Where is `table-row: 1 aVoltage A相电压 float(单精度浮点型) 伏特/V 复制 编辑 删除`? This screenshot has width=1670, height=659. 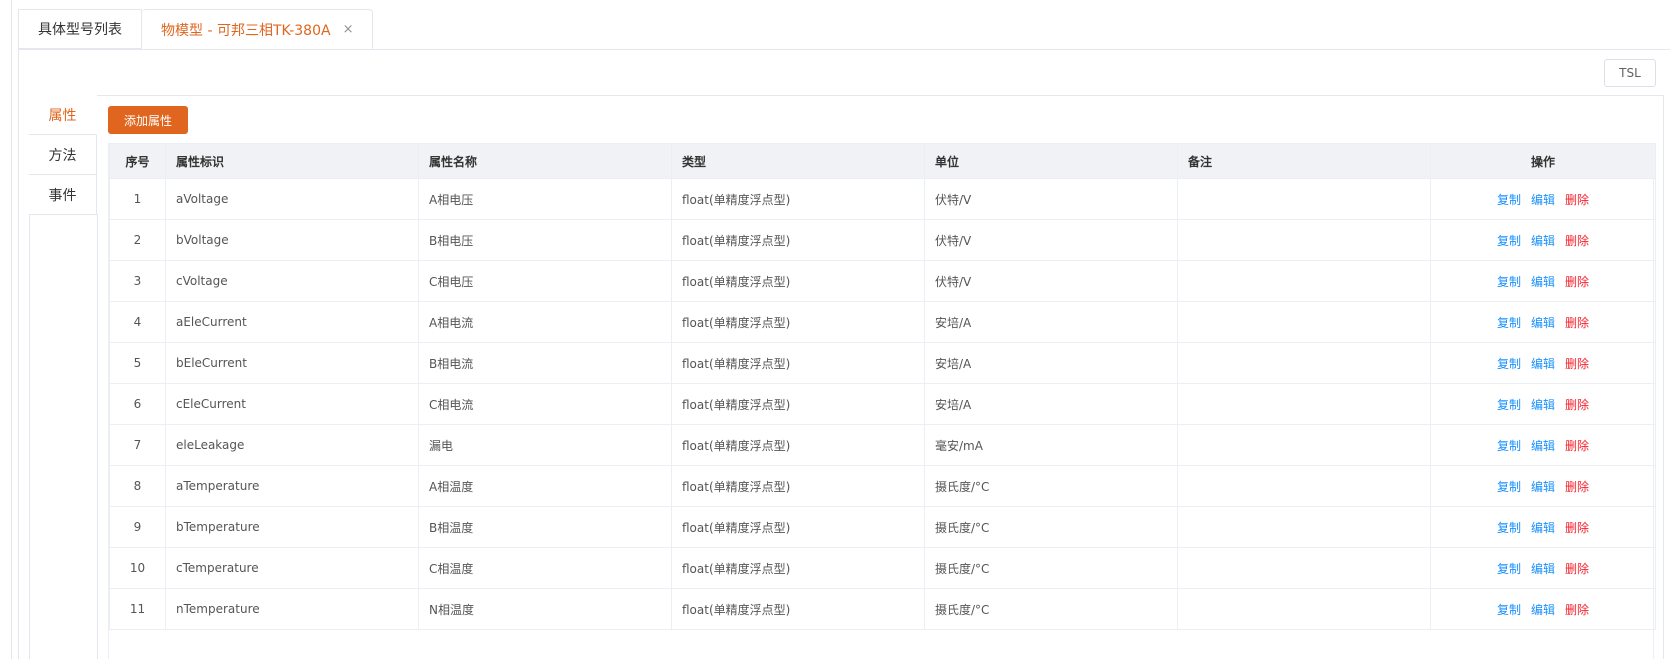
table-row: 1 aVoltage A相电压 float(单精度浮点型) 伏特/V 复制 编辑 删除 is located at coordinates (882, 199).